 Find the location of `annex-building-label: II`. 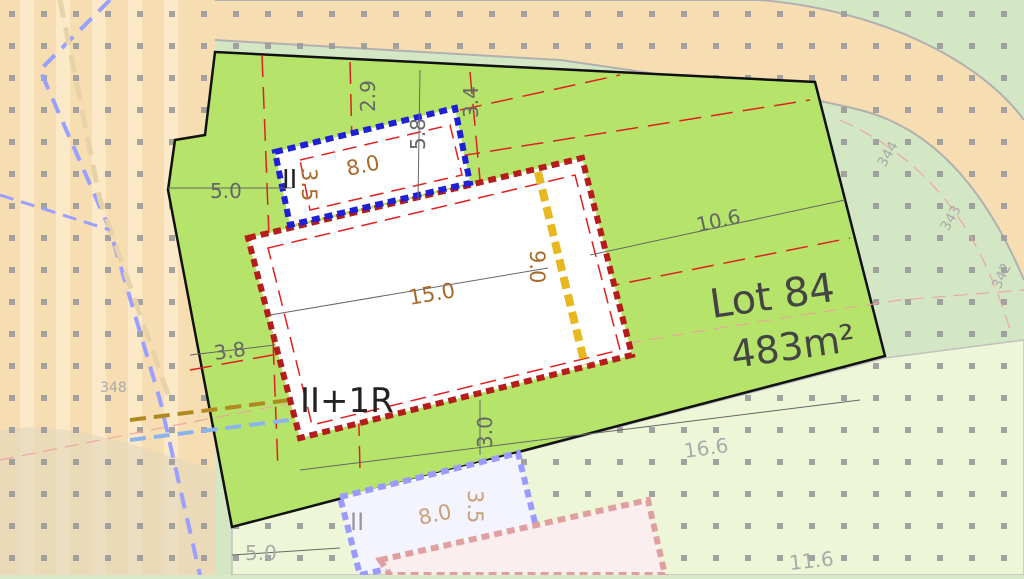

annex-building-label: II is located at coordinates (289, 180).